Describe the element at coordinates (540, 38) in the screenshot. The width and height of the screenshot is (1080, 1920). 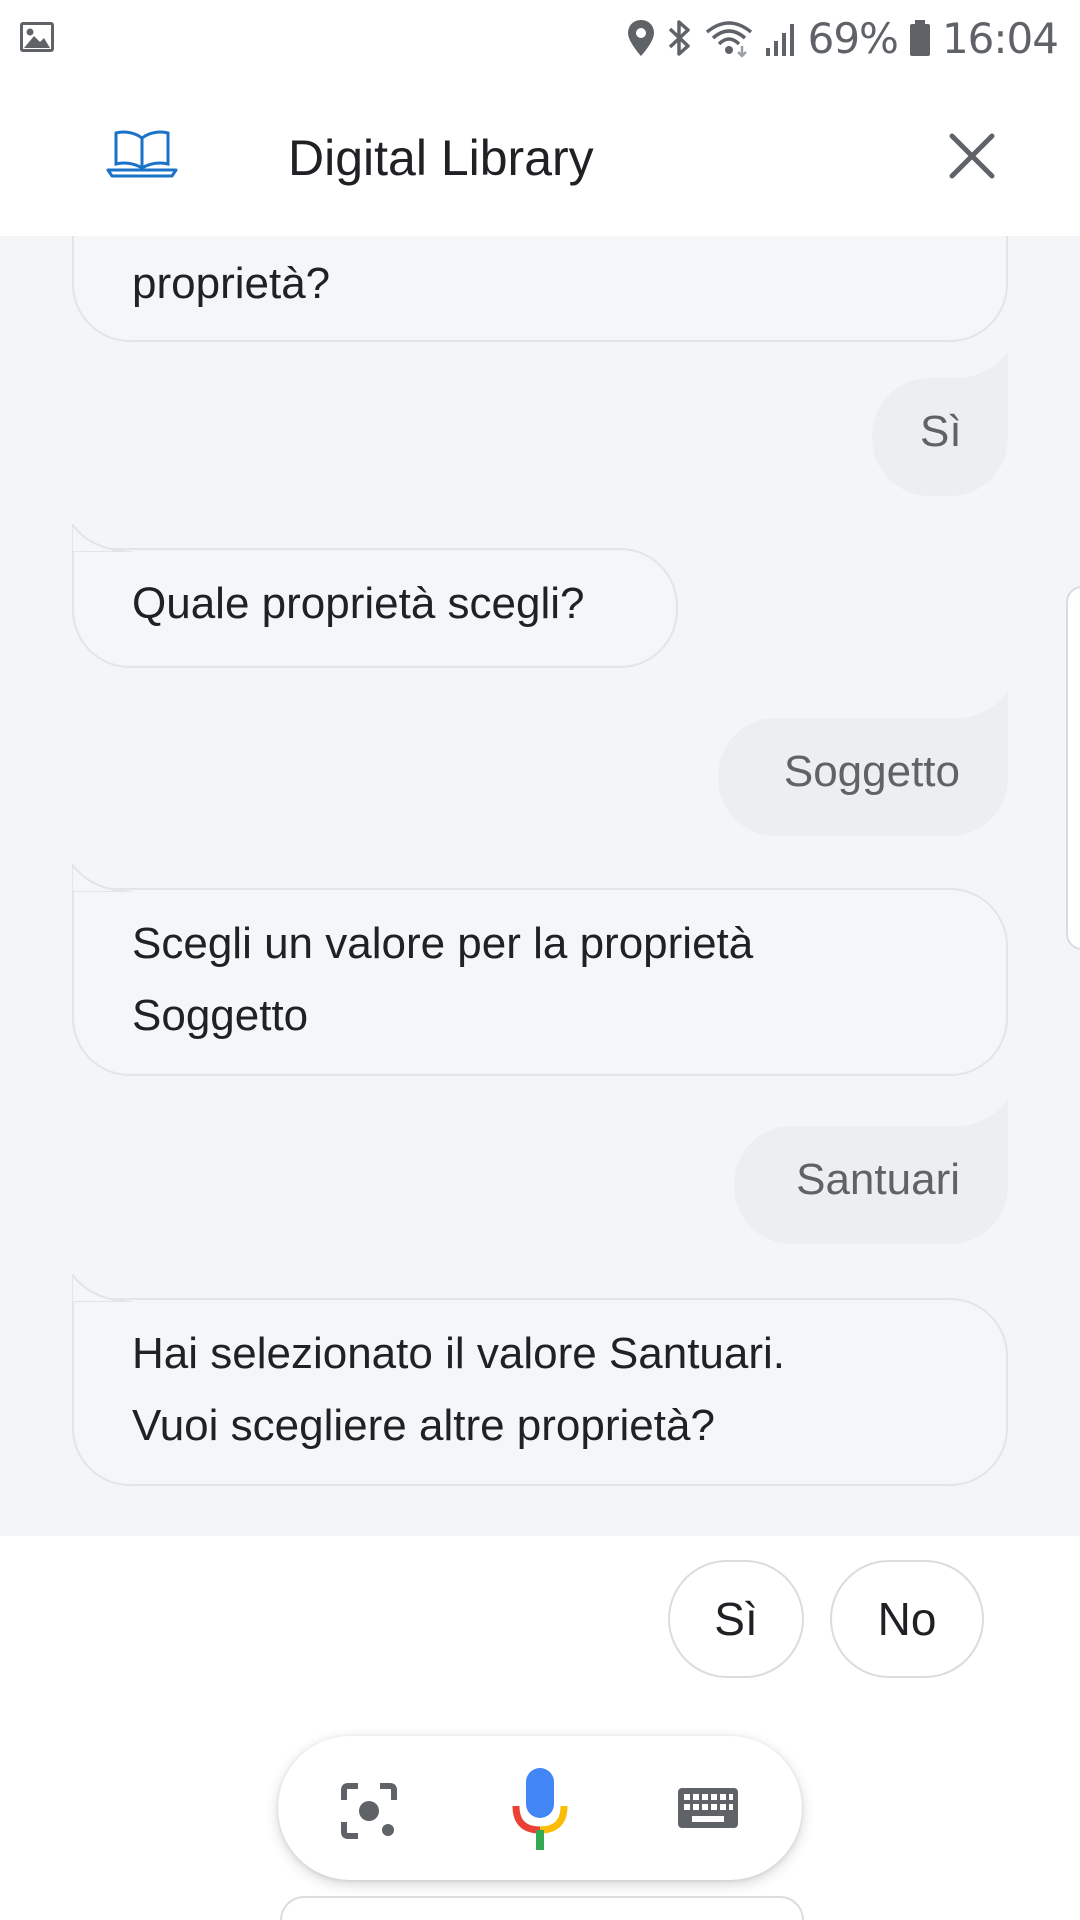
I see `status-bar: 69% 16:04` at that location.